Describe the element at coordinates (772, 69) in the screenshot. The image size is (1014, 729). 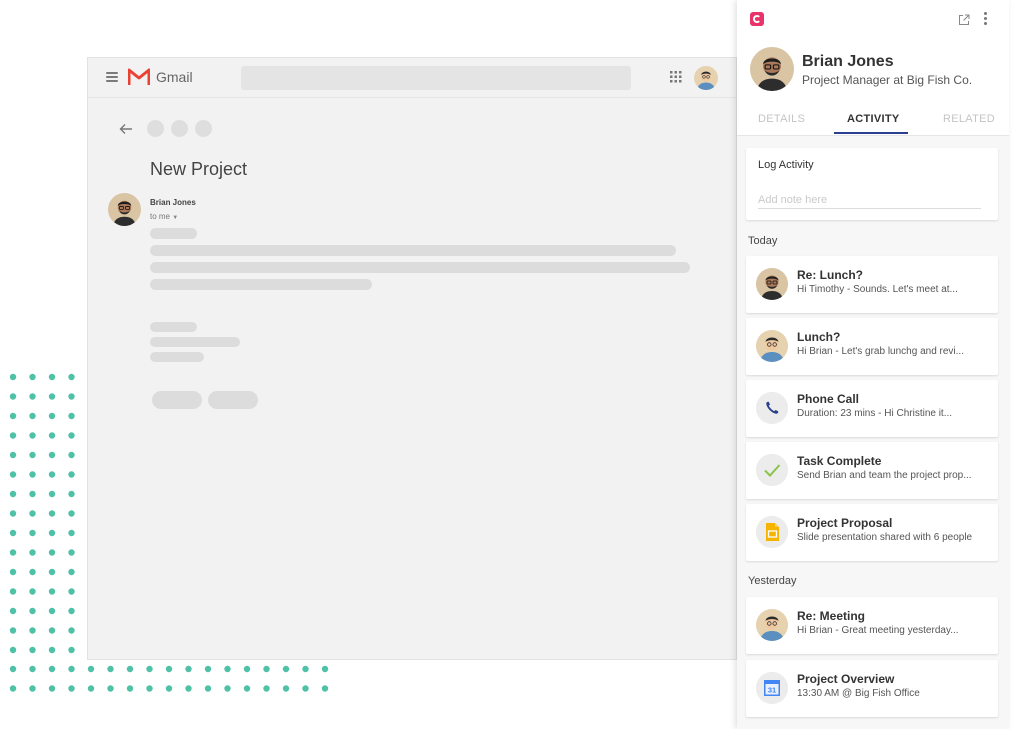
I see `contact-avatar` at that location.